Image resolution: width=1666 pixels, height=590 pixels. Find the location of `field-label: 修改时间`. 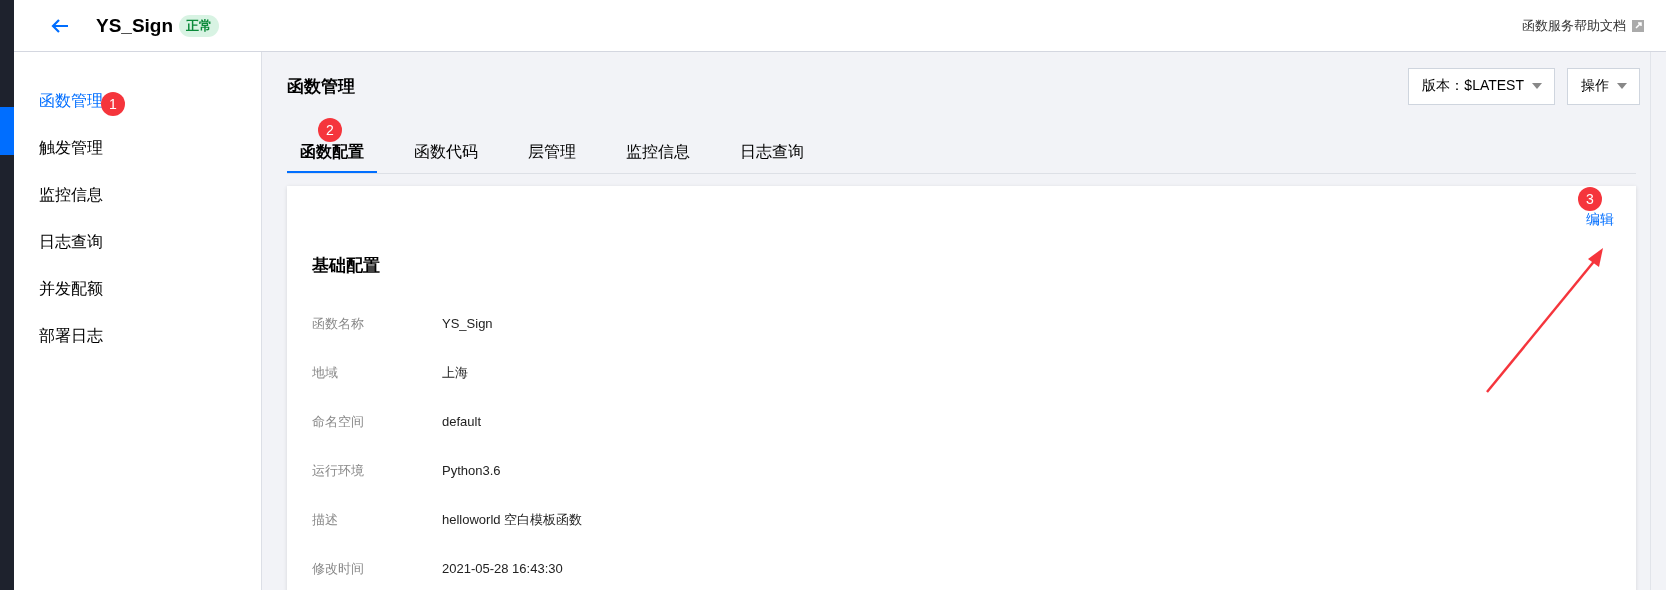

field-label: 修改时间 is located at coordinates (338, 568).